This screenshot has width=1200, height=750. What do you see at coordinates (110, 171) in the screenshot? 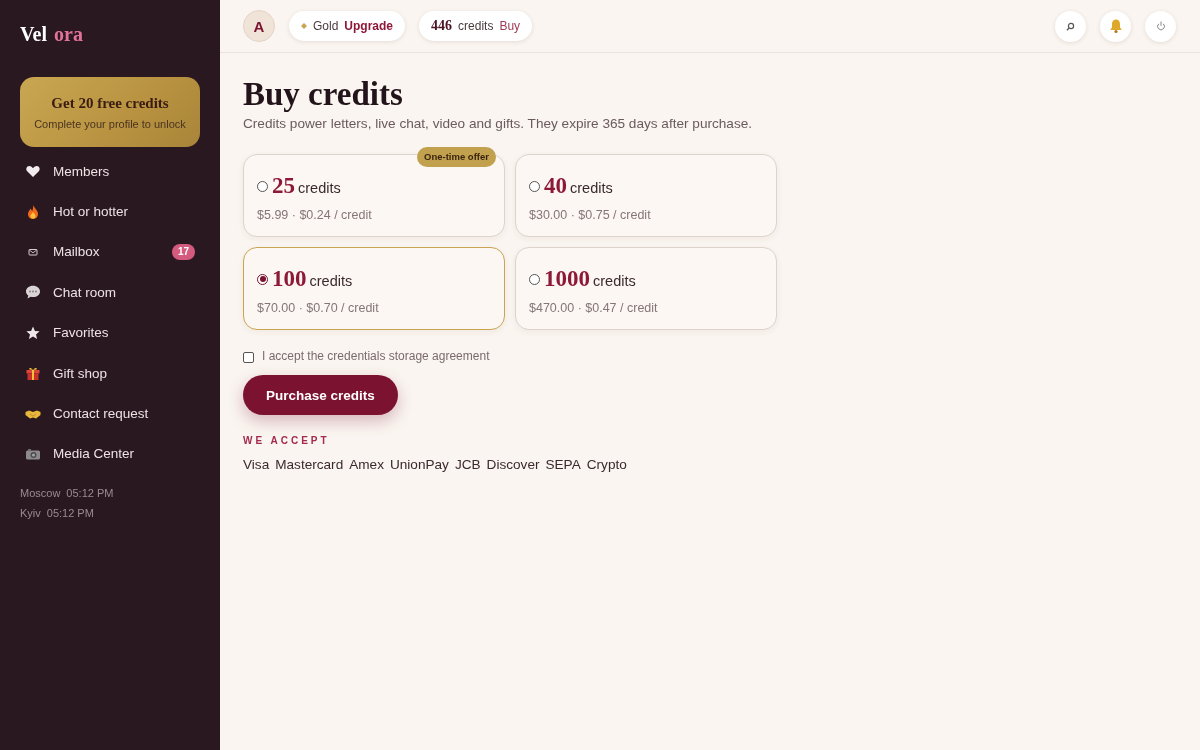
I see `nav-item: Members` at bounding box center [110, 171].